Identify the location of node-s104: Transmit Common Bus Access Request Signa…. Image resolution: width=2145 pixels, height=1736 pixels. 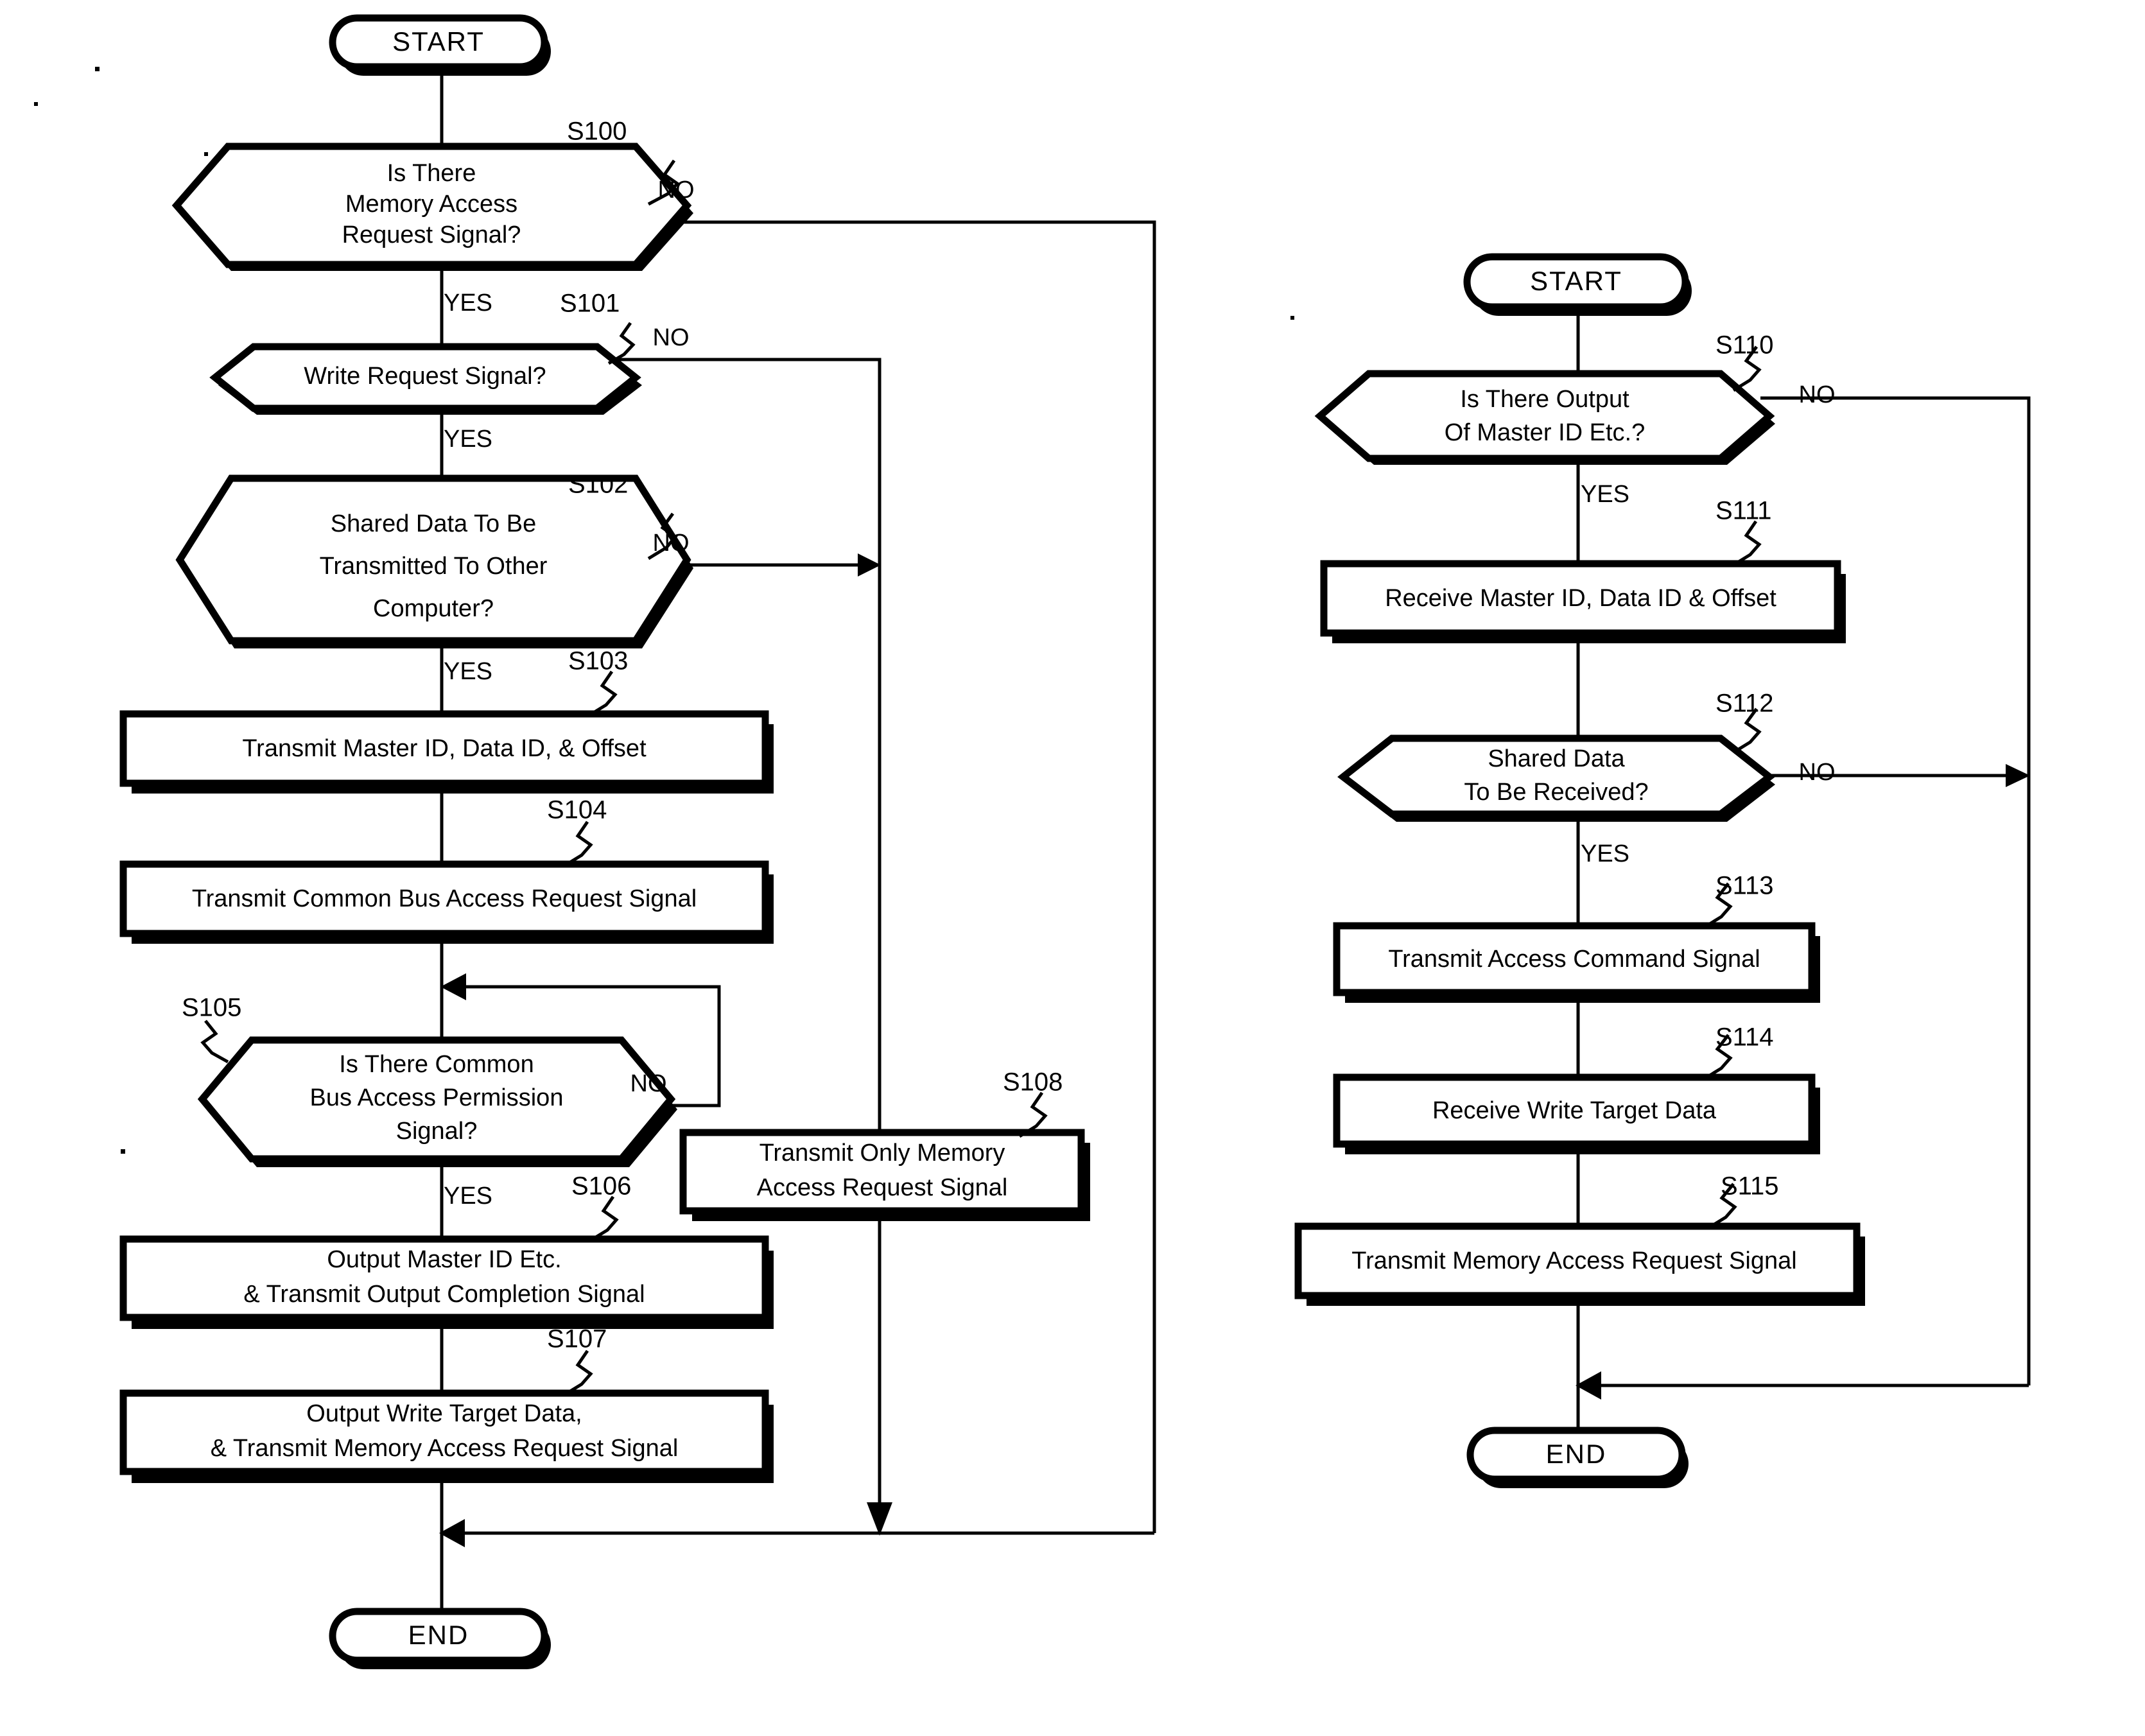
(447, 902).